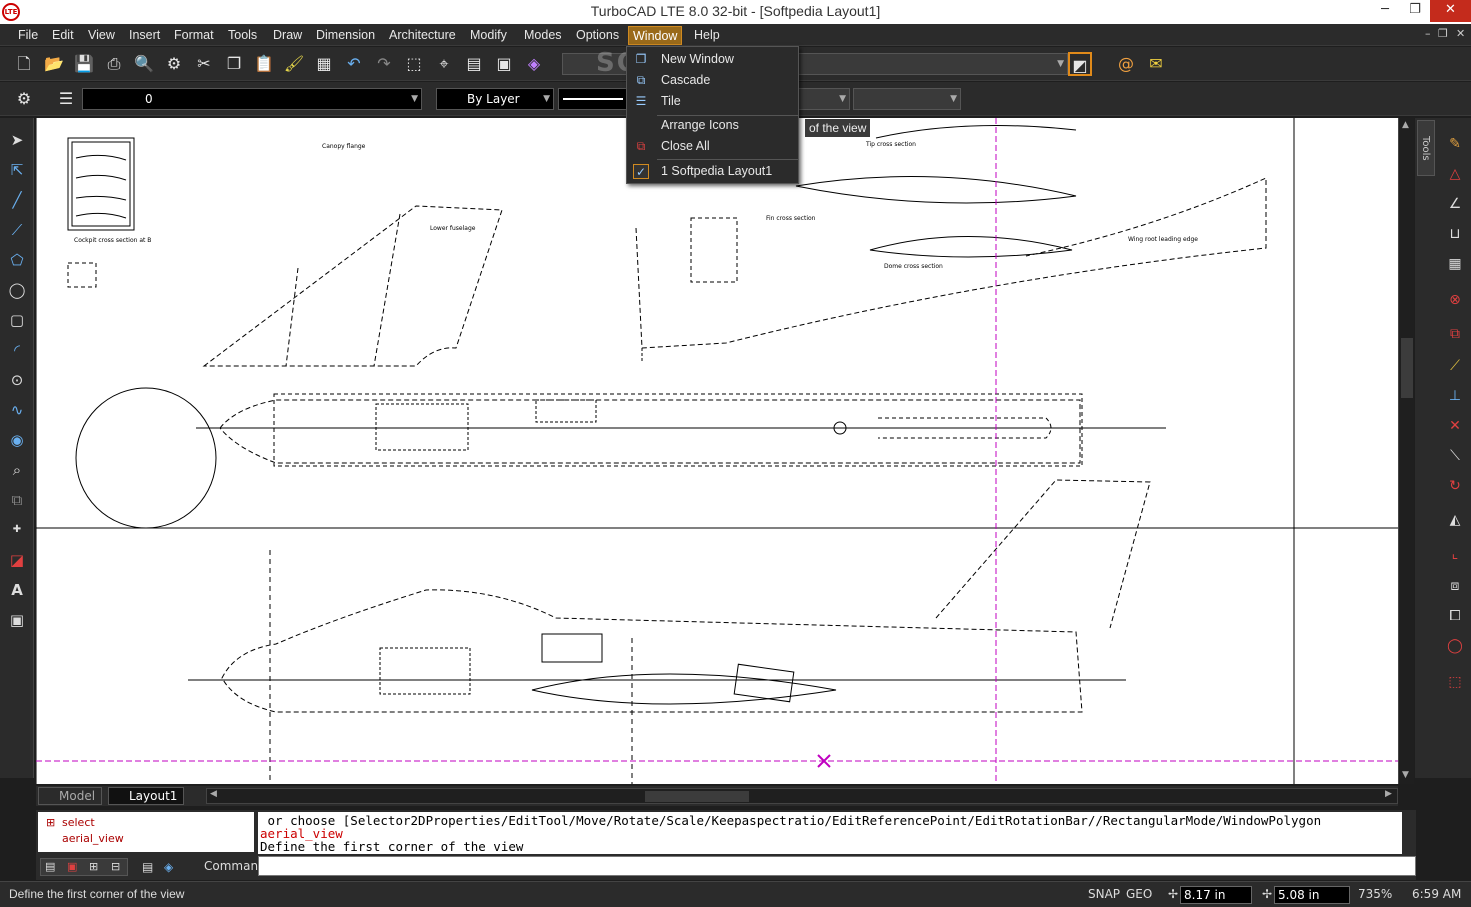  Describe the element at coordinates (1455, 334) in the screenshot. I see `copy-object-icon: ⧉` at that location.